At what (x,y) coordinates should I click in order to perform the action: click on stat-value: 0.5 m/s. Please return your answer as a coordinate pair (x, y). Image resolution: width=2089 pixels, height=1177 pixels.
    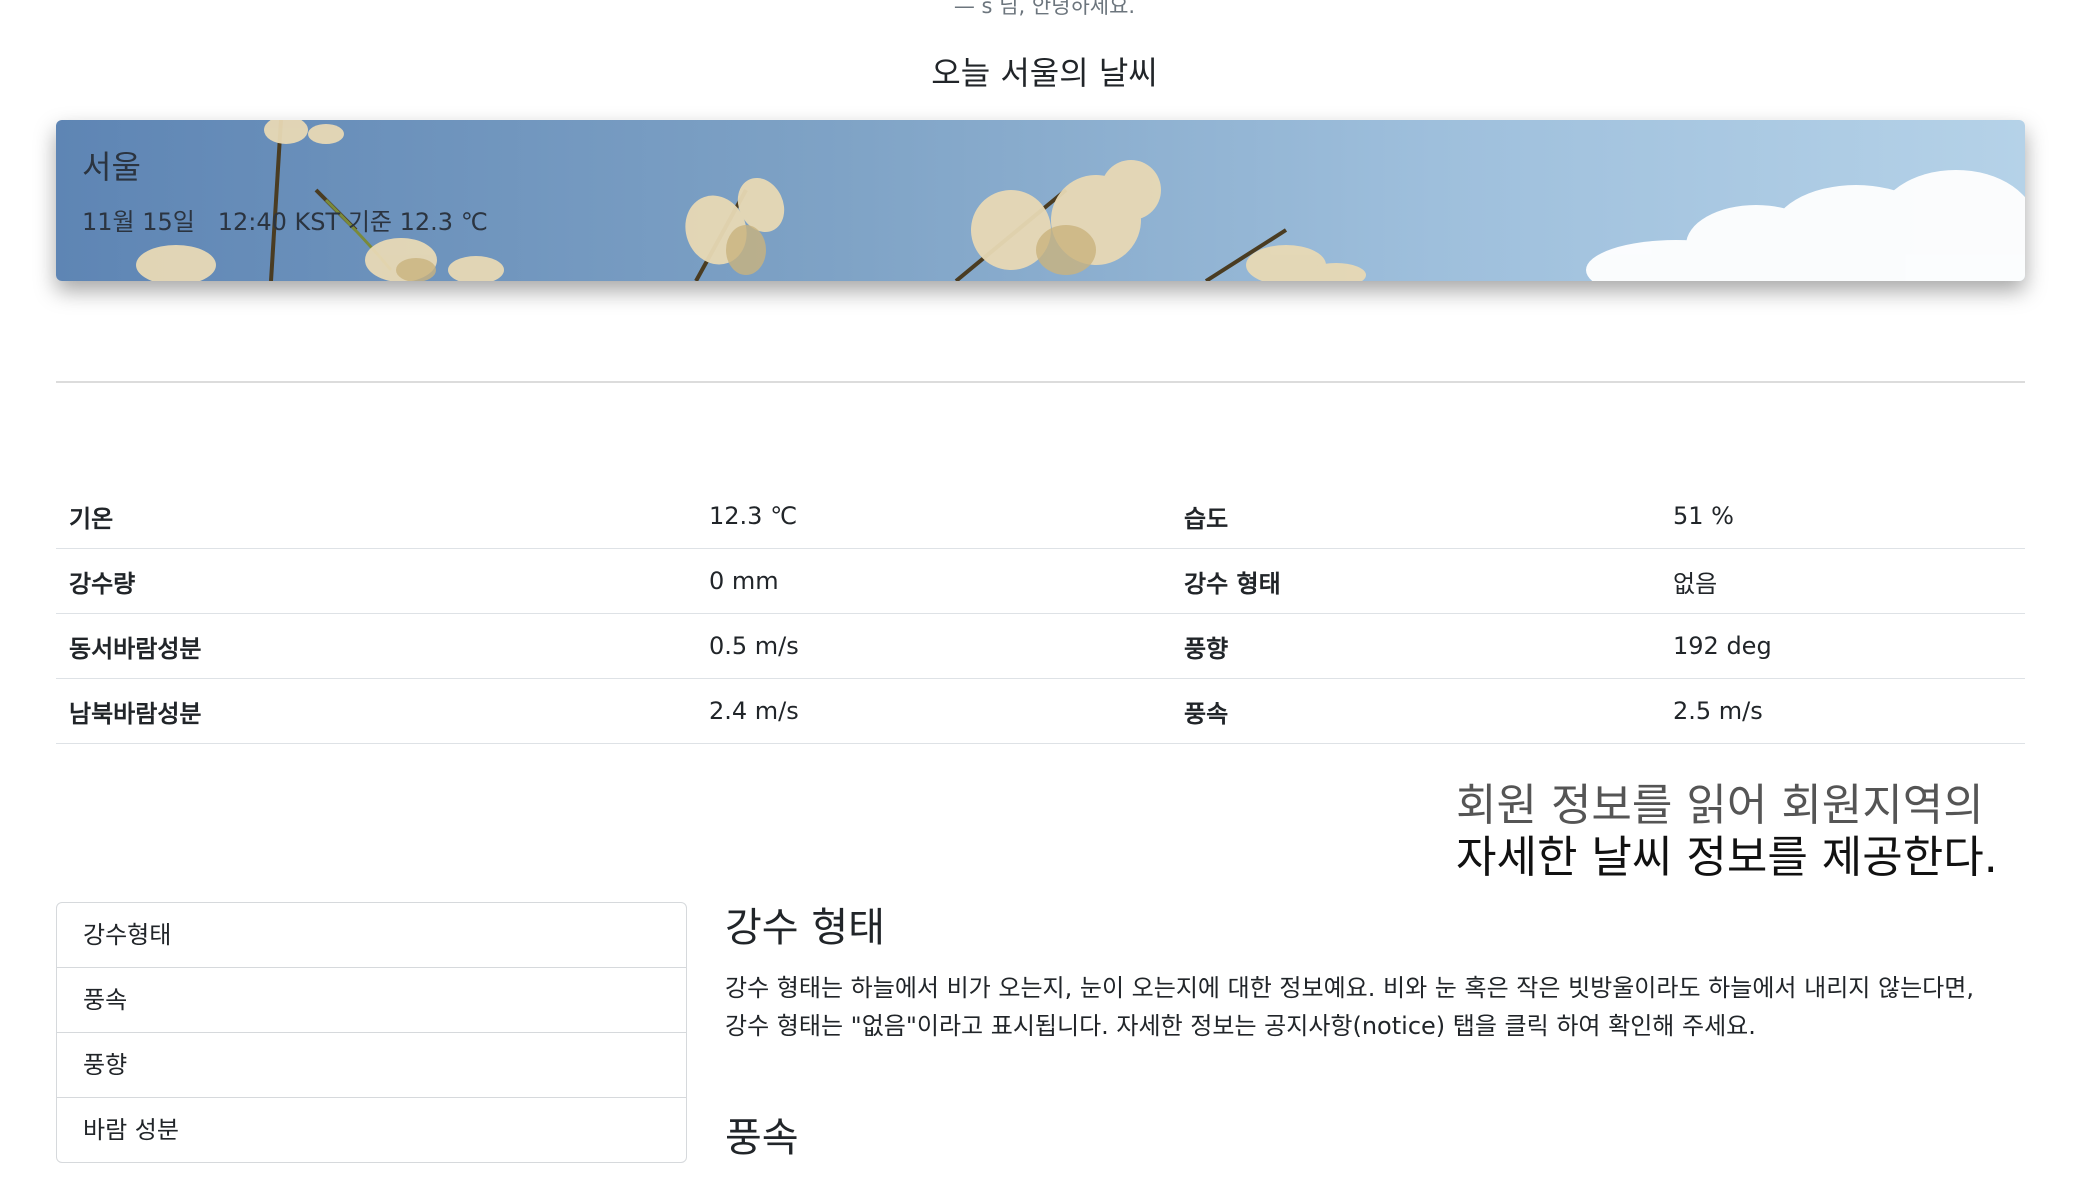
    Looking at the image, I should click on (933, 646).